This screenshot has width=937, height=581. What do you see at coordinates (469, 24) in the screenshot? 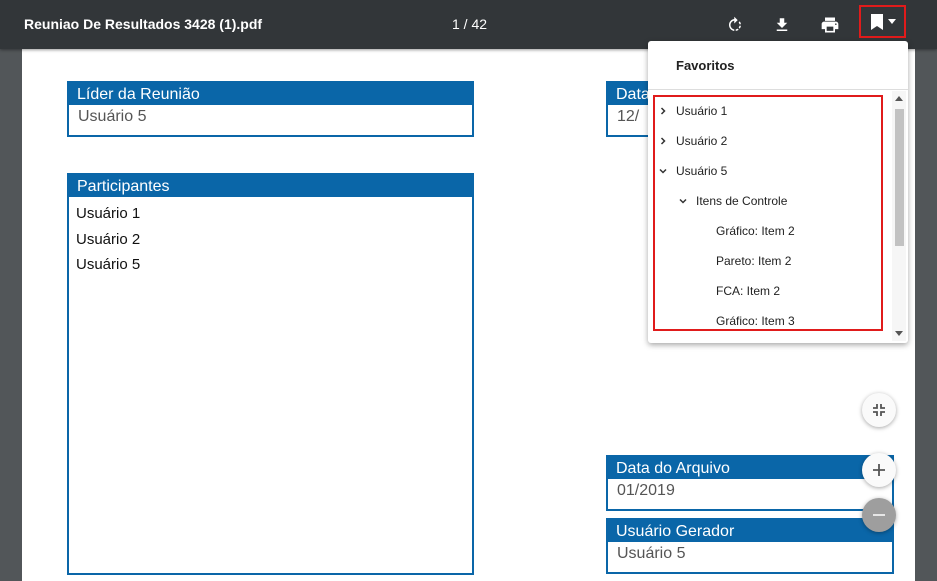
I see `page-indicator: 1 / 42` at bounding box center [469, 24].